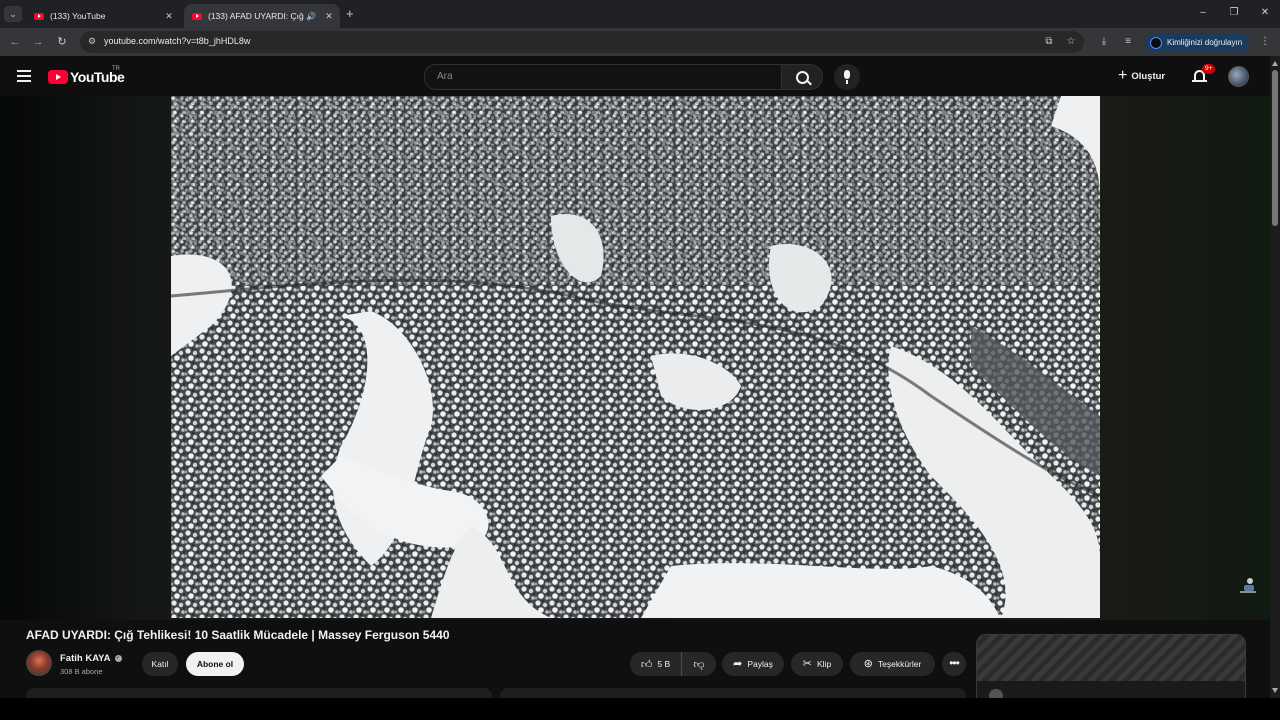 The image size is (1280, 720). Describe the element at coordinates (24, 77) in the screenshot. I see `menu-hamburger-icon` at that location.